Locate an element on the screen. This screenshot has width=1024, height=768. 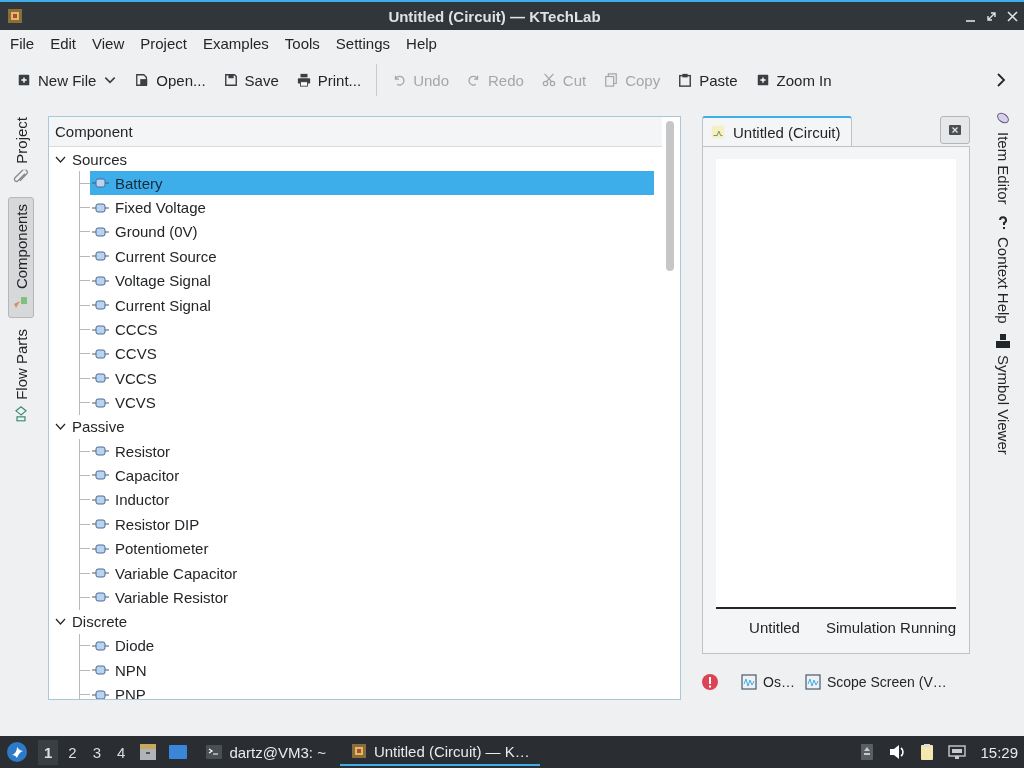
menu-item: File is located at coordinates (22, 43).